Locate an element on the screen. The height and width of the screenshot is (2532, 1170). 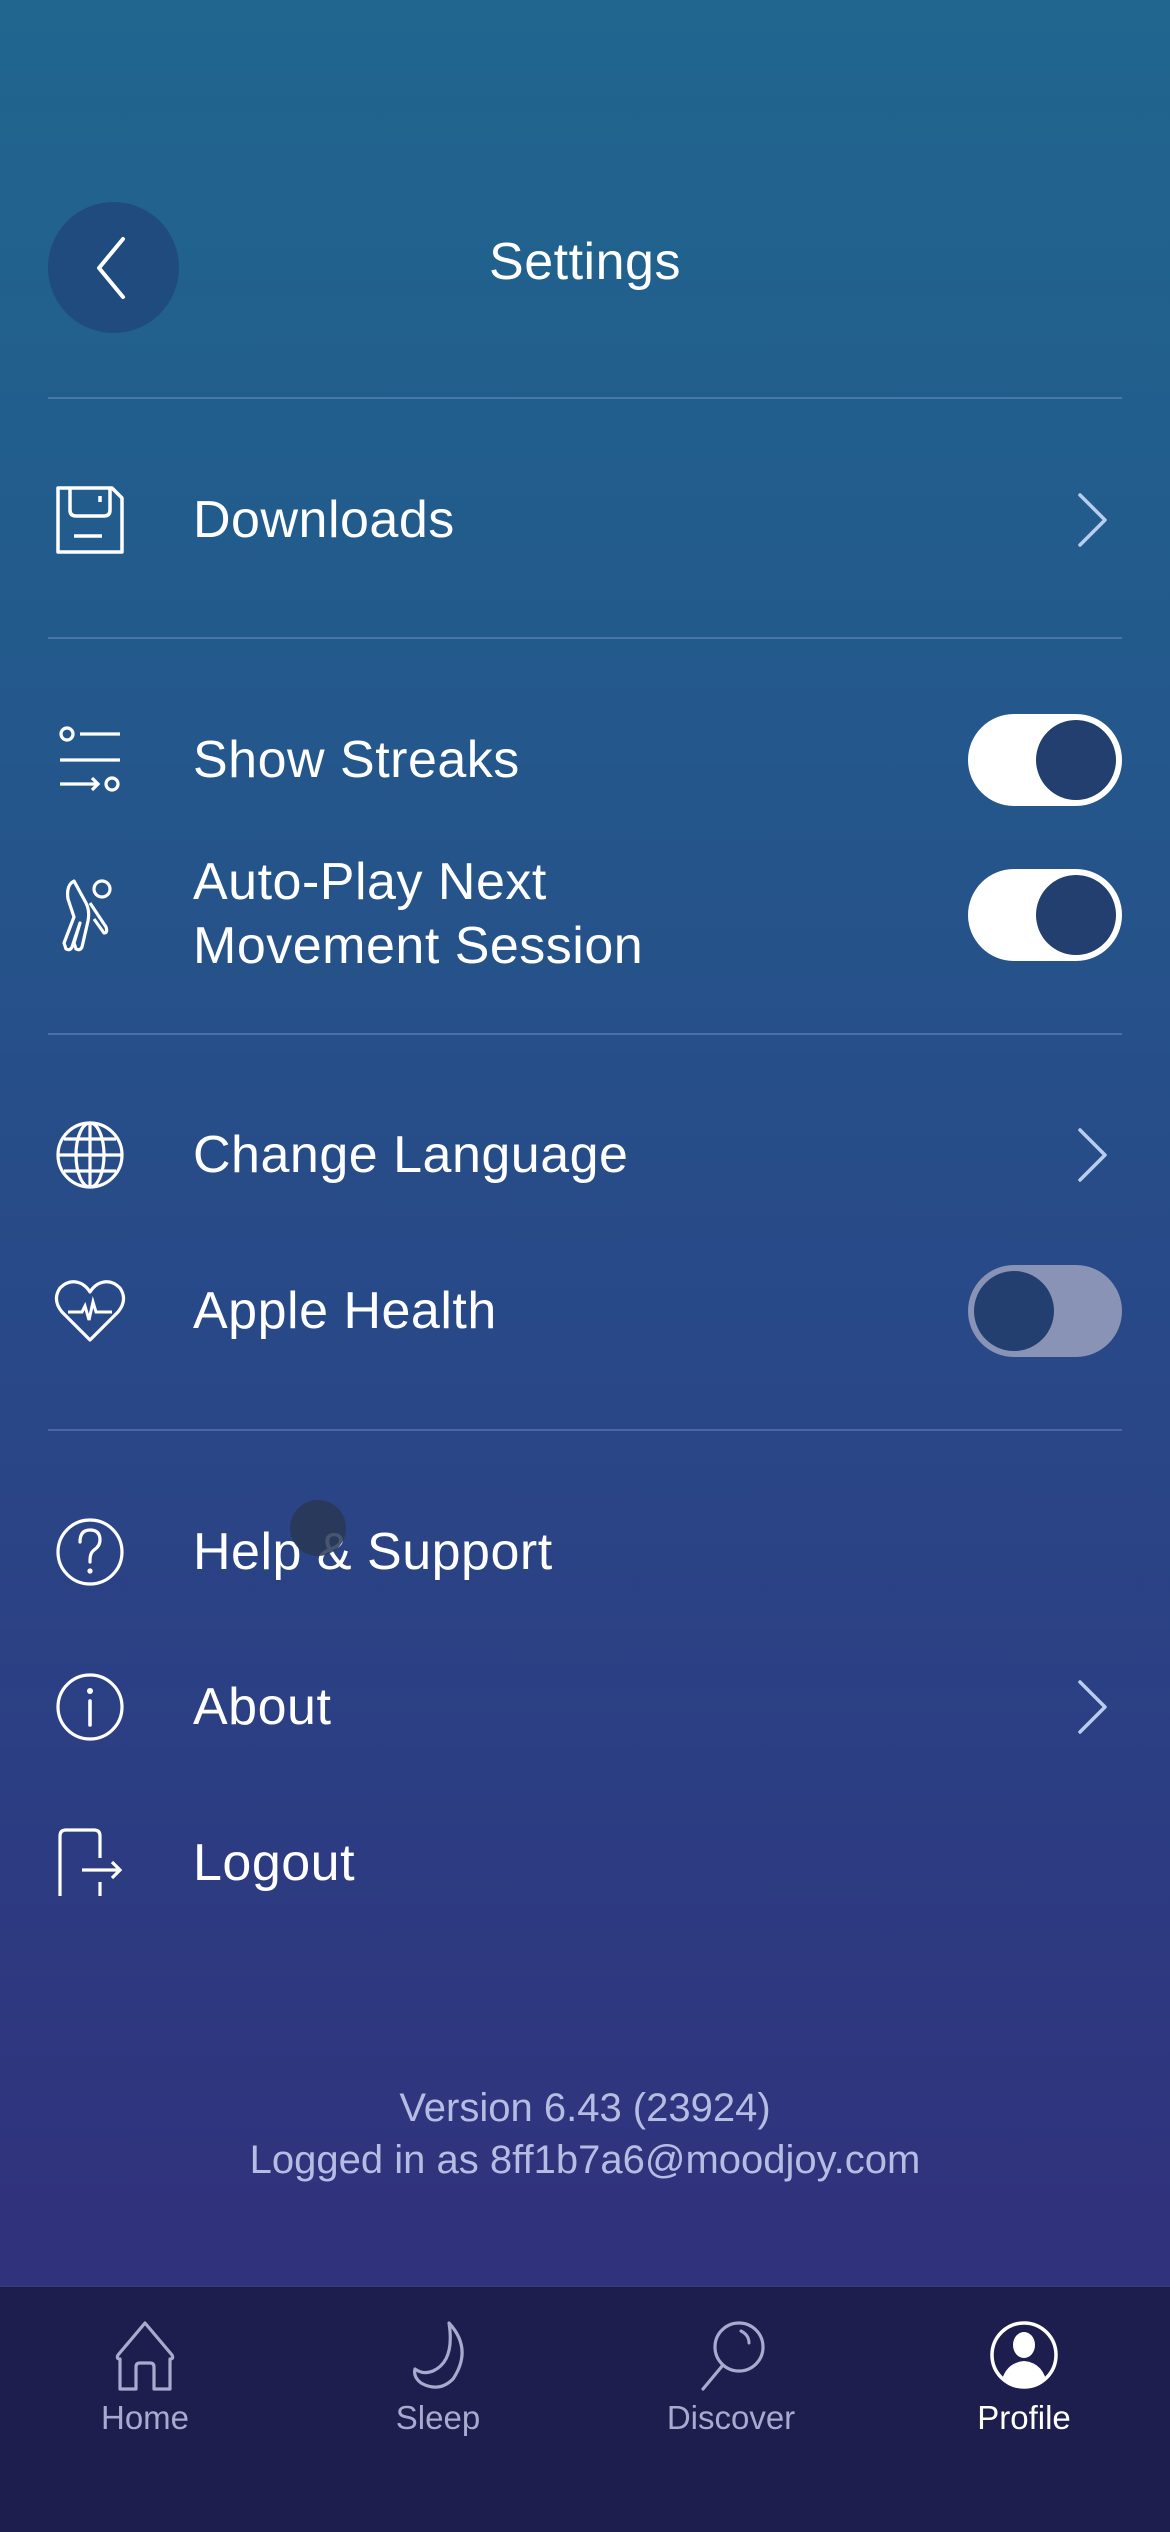
settings-row-about: About is located at coordinates (585, 1707).